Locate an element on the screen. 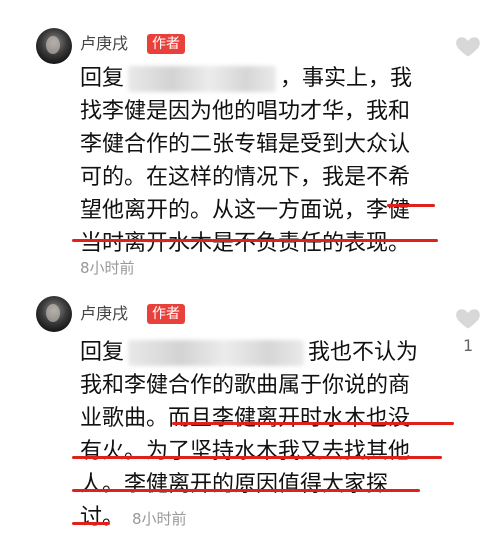  comment-line: 我也不认为 is located at coordinates (363, 352).